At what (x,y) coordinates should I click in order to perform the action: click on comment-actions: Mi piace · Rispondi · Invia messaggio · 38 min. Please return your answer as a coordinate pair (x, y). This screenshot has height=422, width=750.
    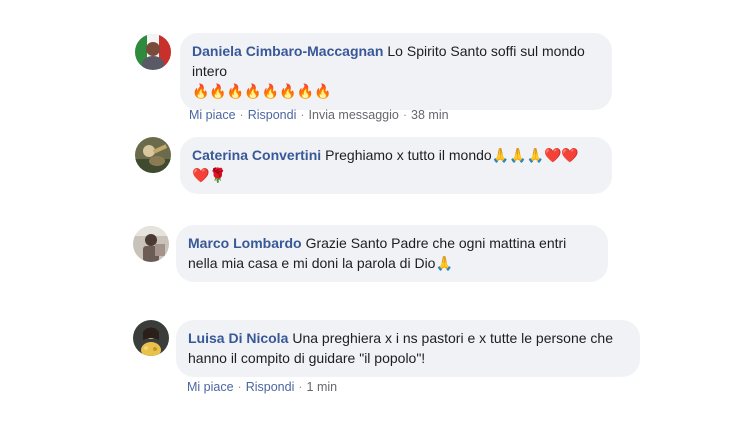
    Looking at the image, I should click on (319, 115).